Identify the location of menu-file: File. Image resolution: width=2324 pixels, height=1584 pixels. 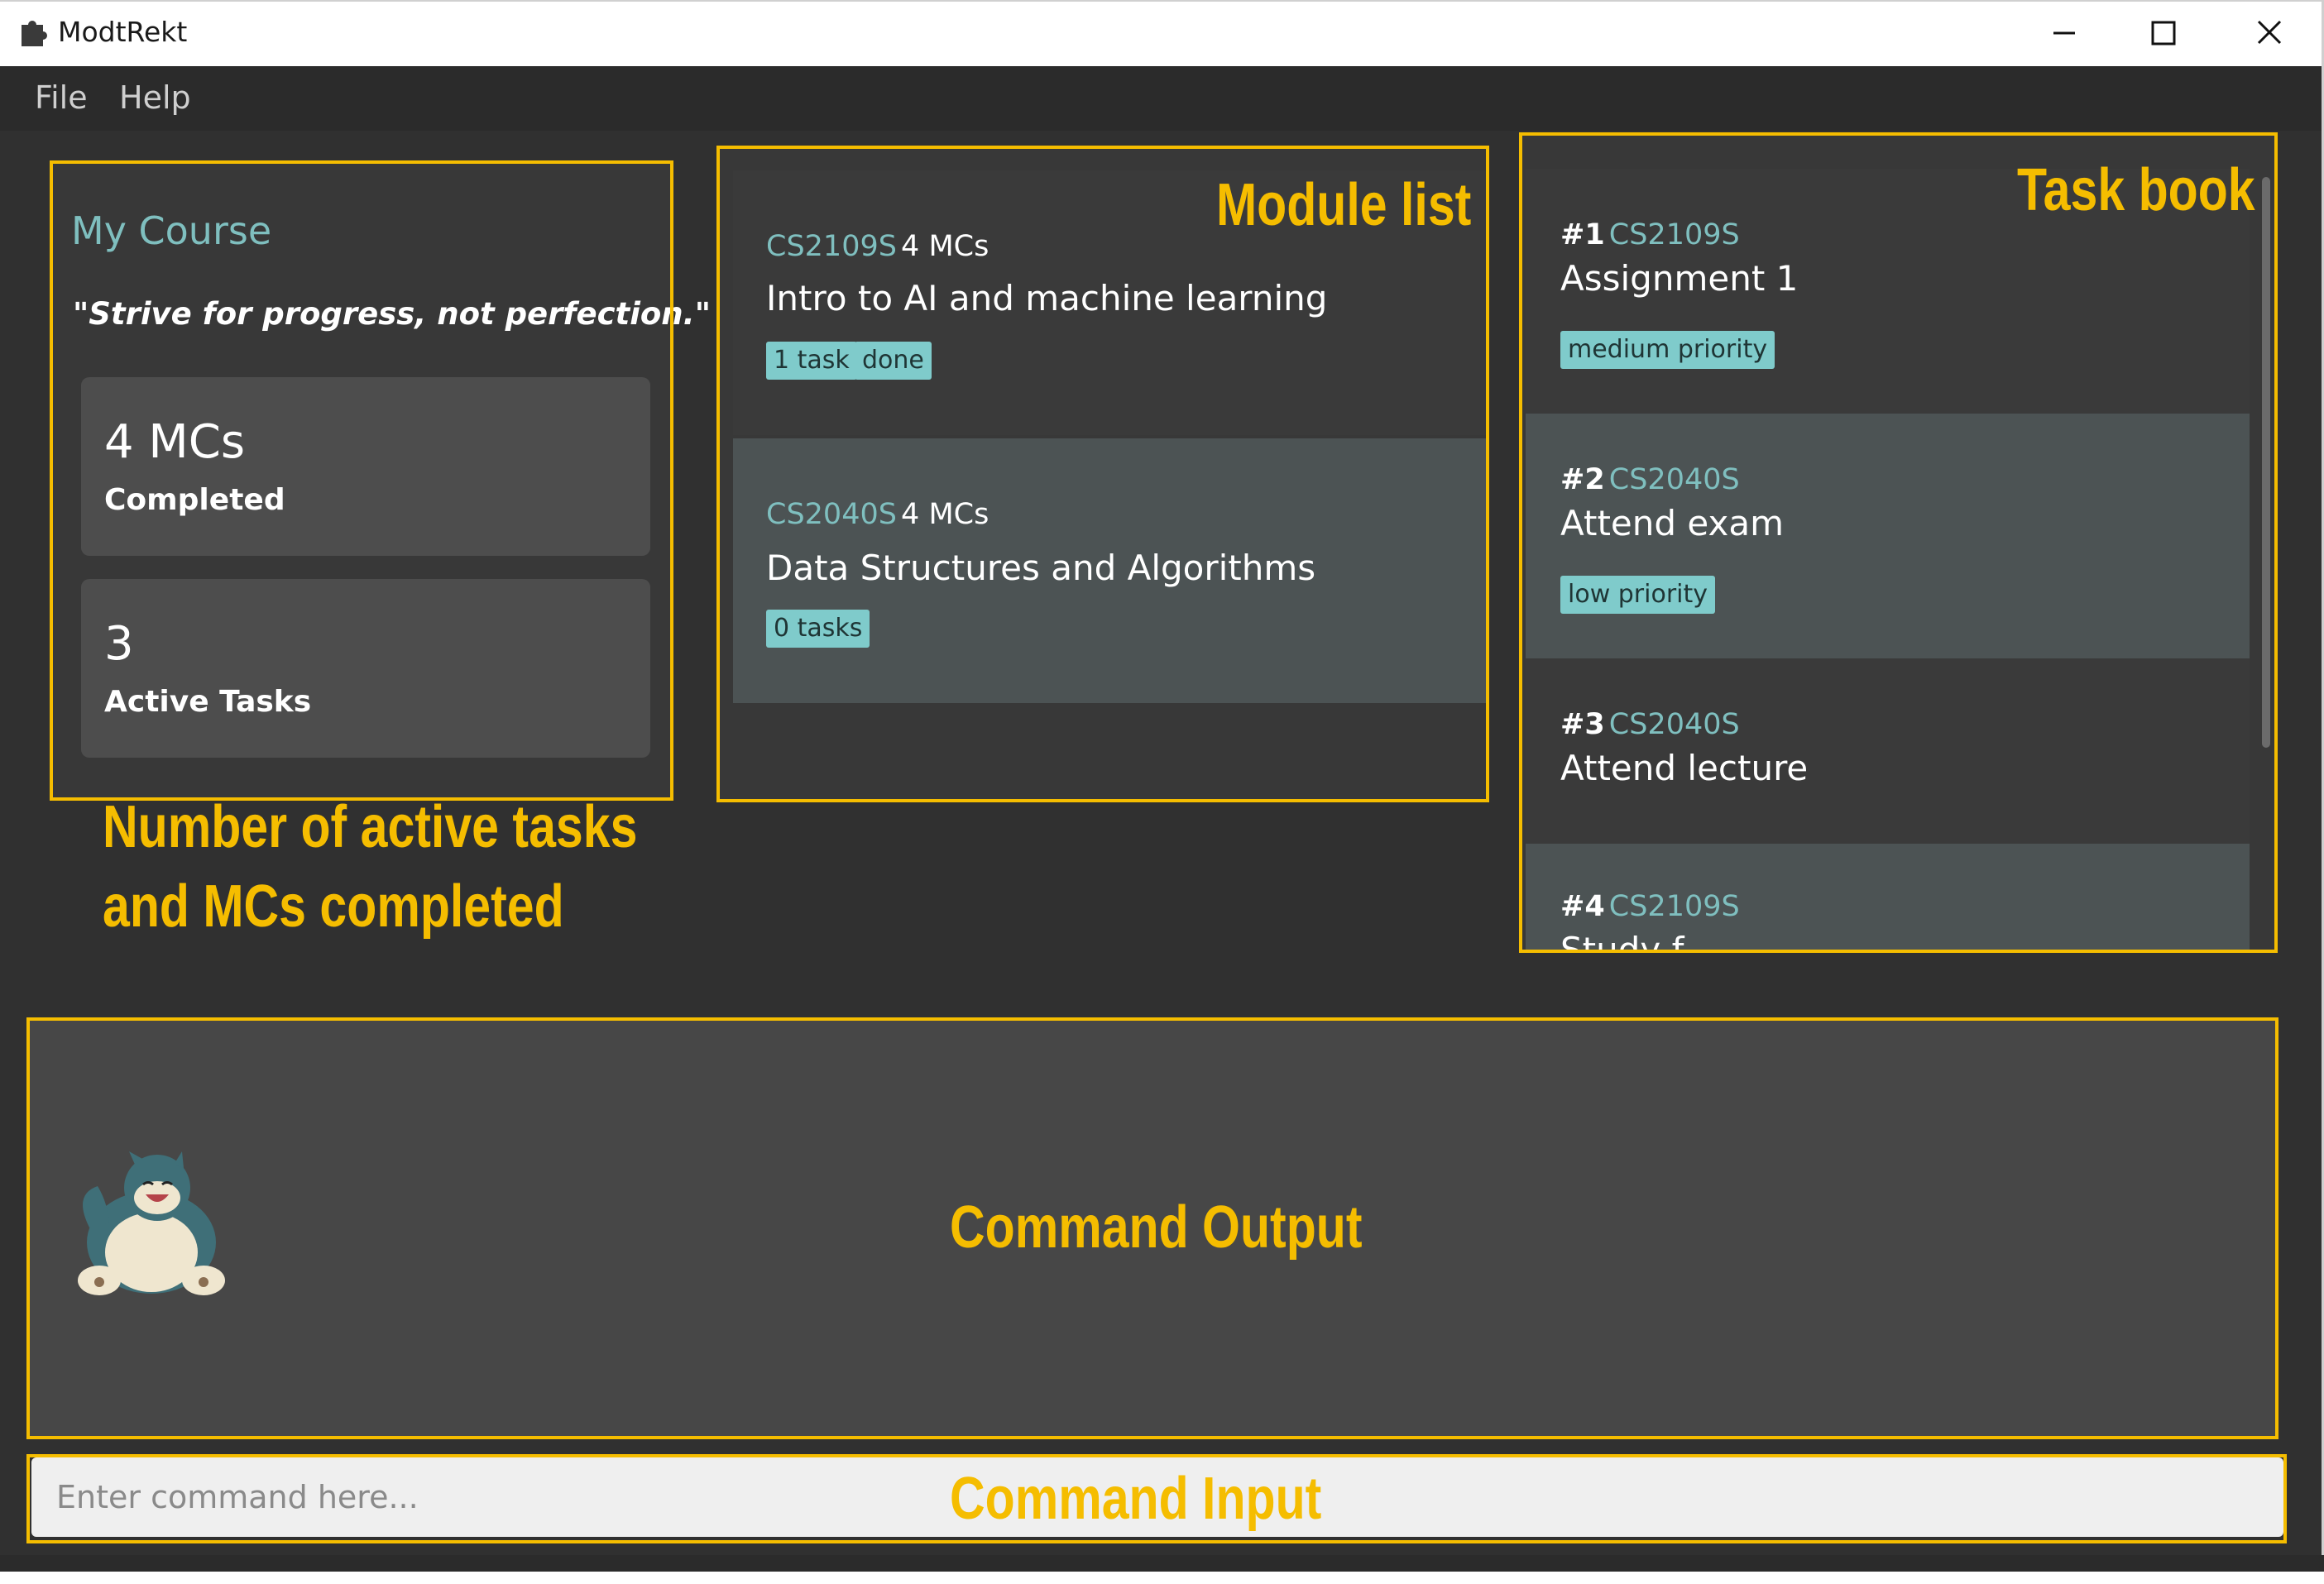
(61, 97).